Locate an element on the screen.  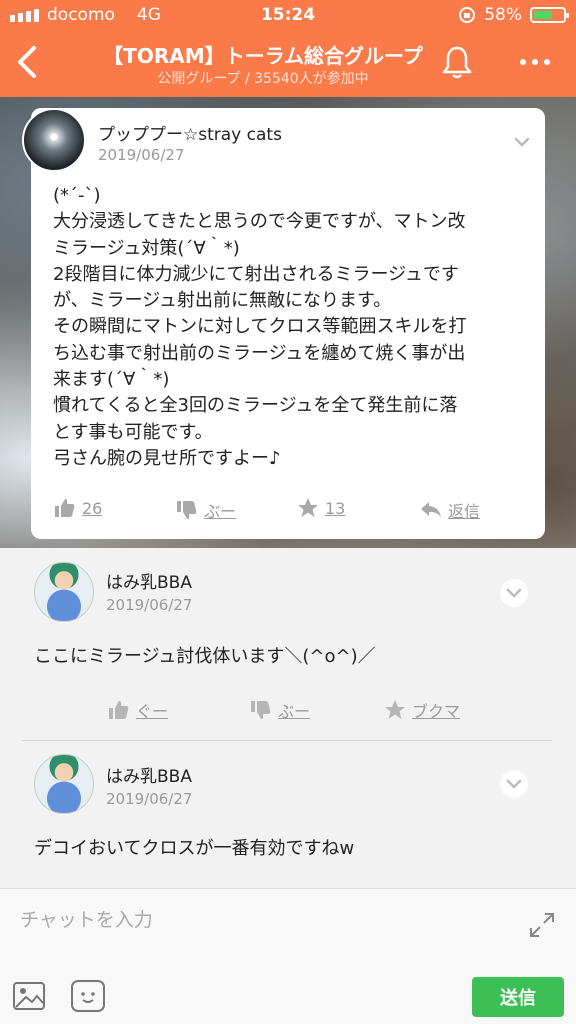
rotation-lock-icon is located at coordinates (467, 15).